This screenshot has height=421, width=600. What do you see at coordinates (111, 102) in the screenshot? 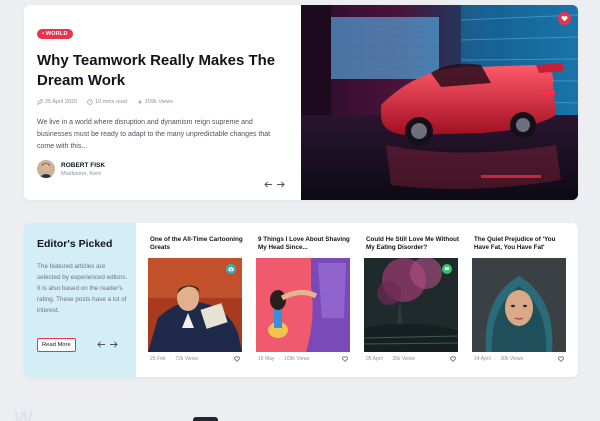
I see `article-read-time-text: 10 mins read` at bounding box center [111, 102].